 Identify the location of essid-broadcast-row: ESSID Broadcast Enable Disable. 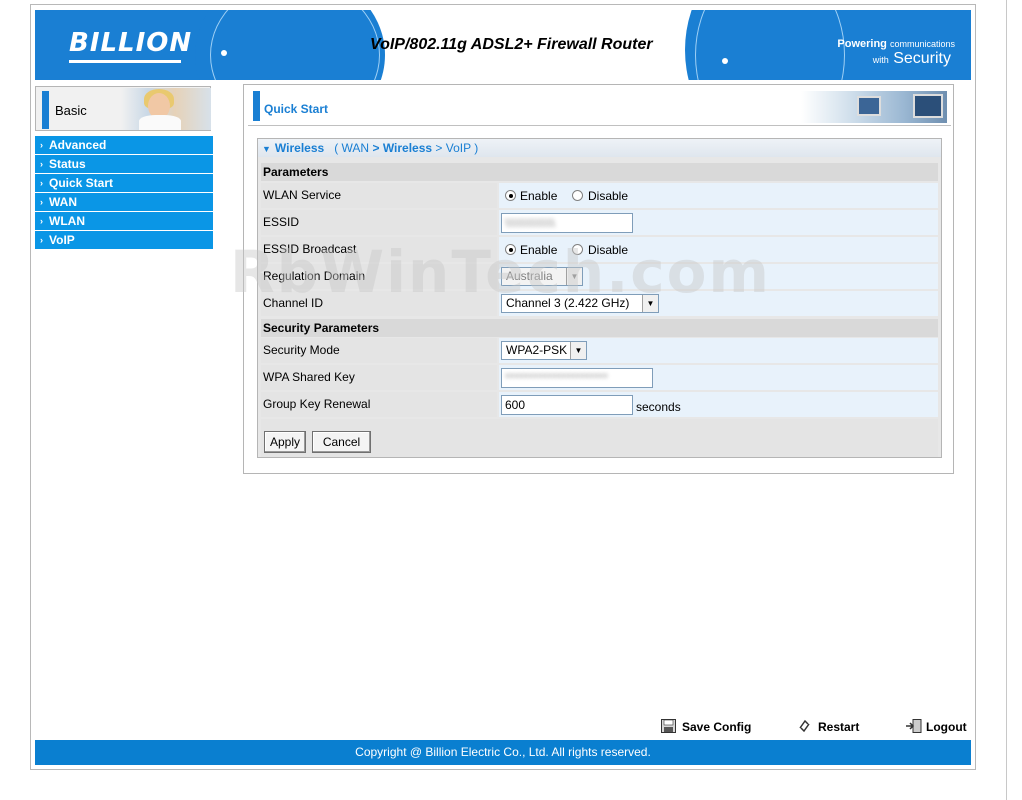
(599, 250).